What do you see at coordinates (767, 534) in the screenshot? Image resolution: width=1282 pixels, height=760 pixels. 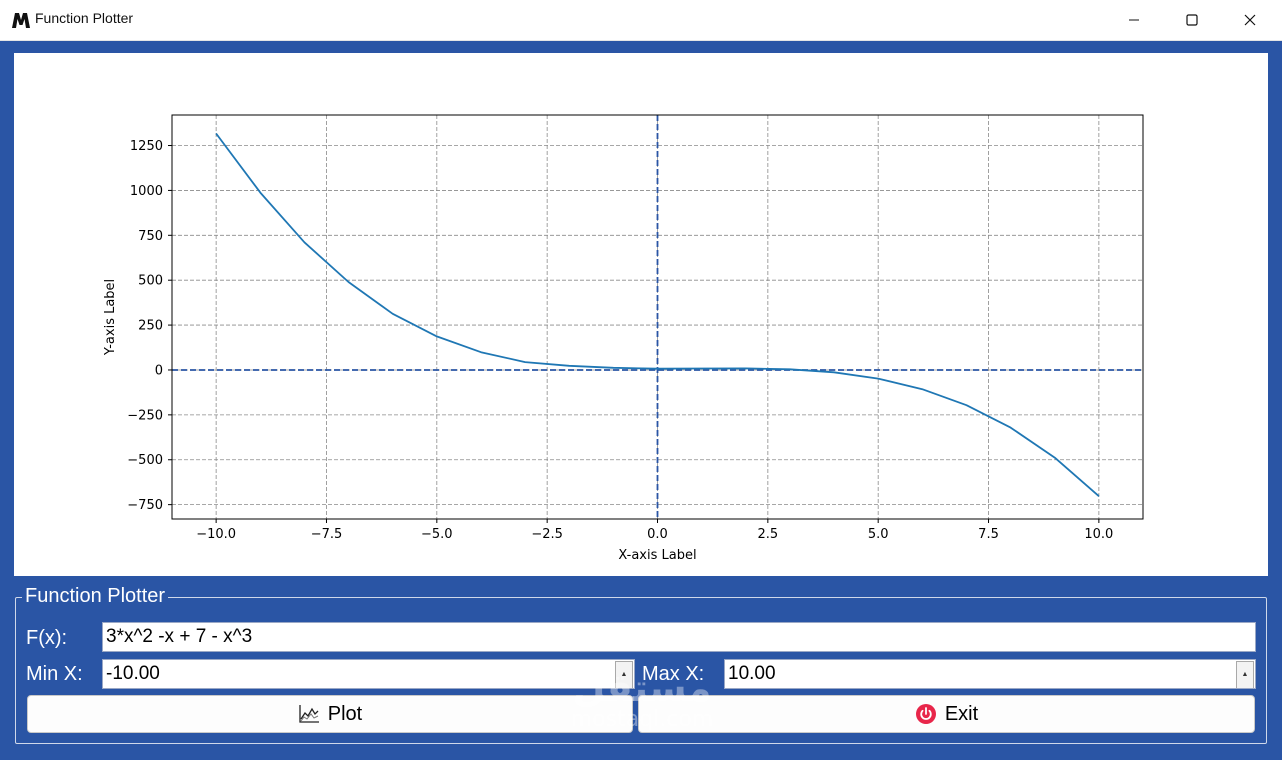 I see `x-tick-label: 2.5` at bounding box center [767, 534].